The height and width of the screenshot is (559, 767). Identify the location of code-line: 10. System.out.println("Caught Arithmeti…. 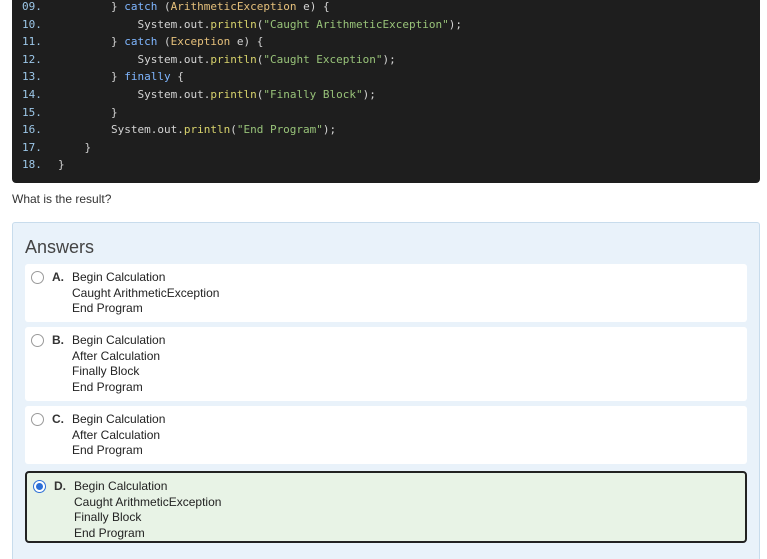
(237, 24).